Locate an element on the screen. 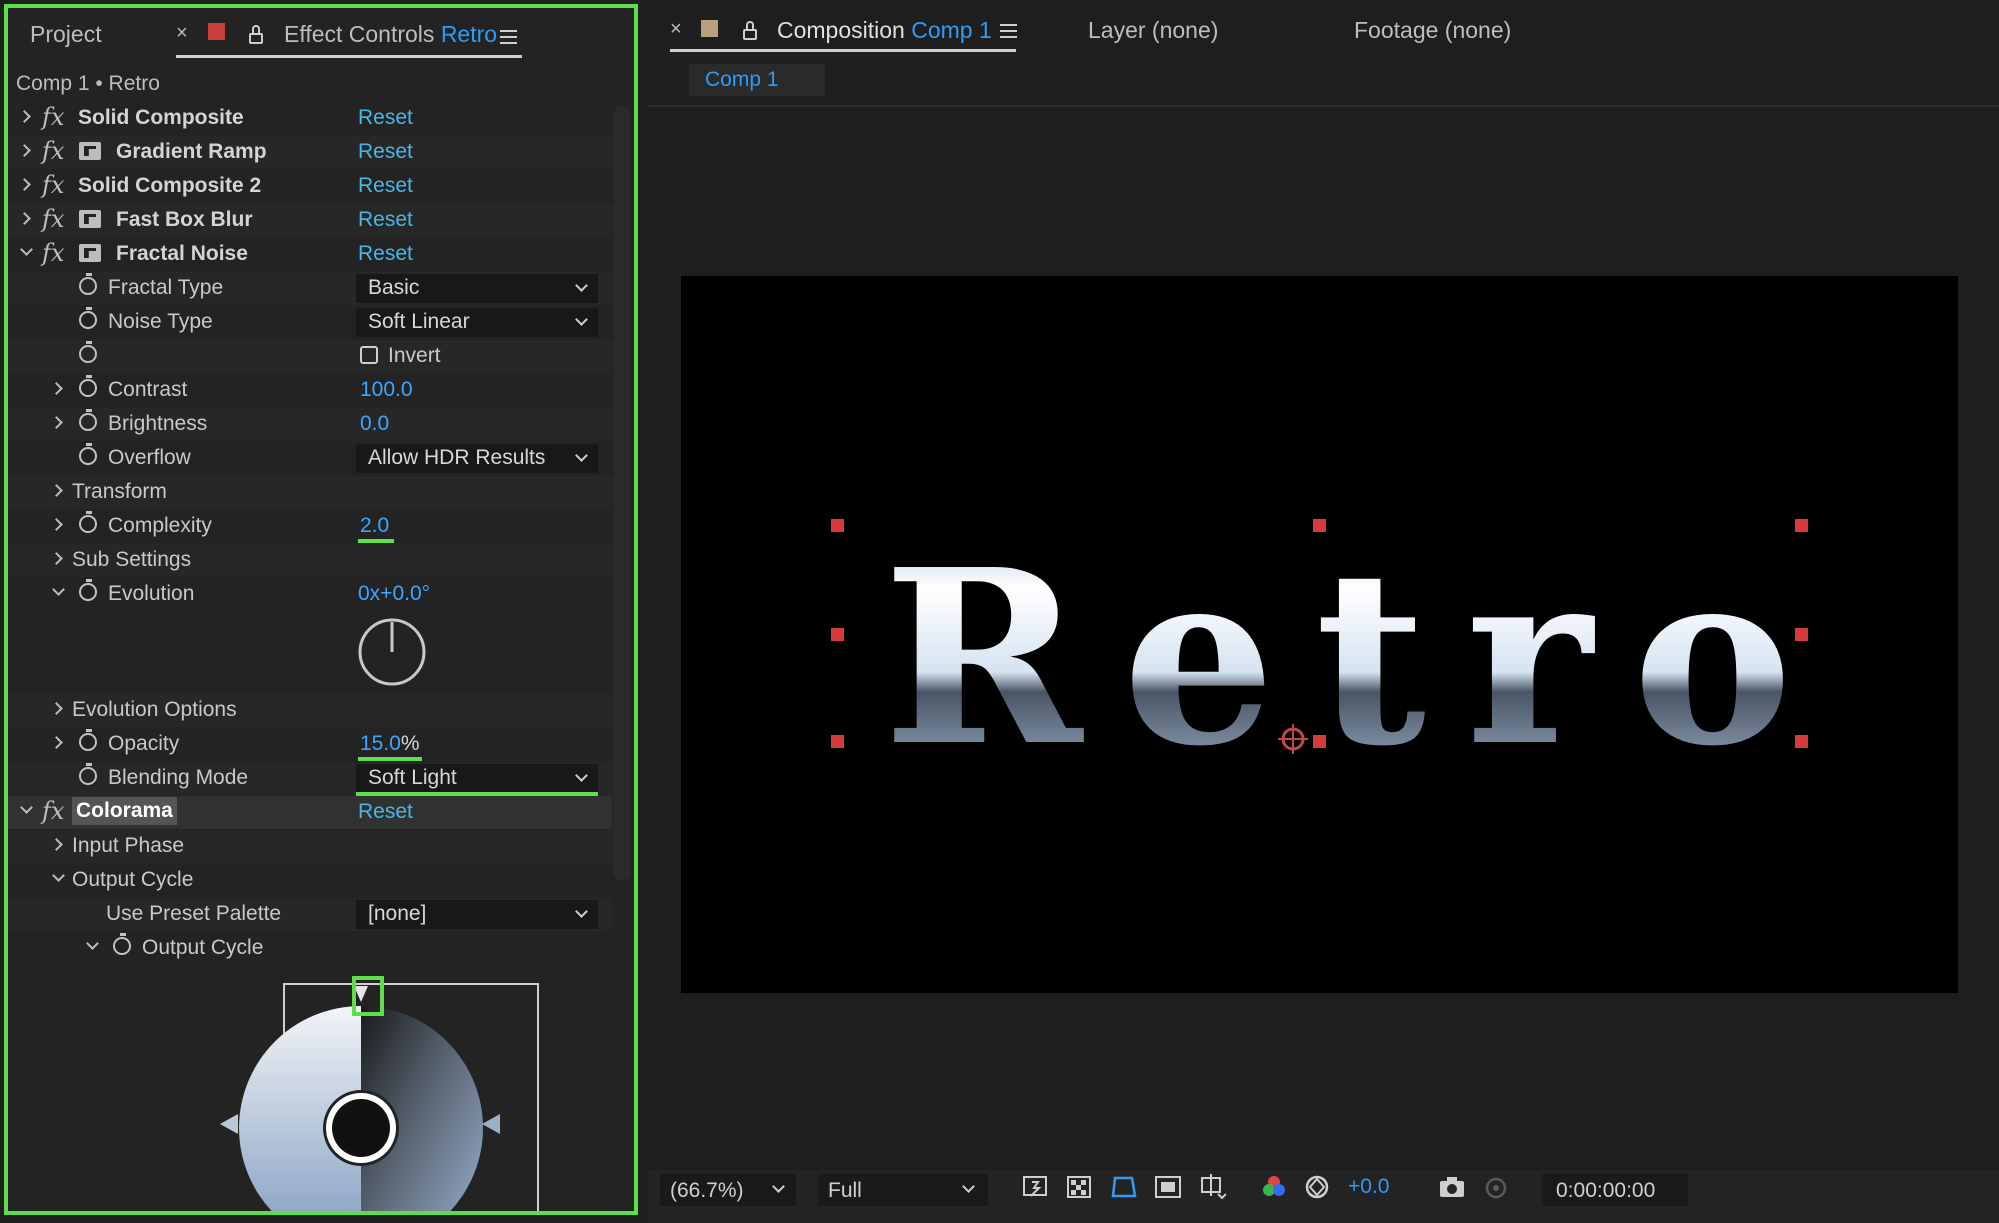  tab-footage: Footage (none) is located at coordinates (1432, 30).